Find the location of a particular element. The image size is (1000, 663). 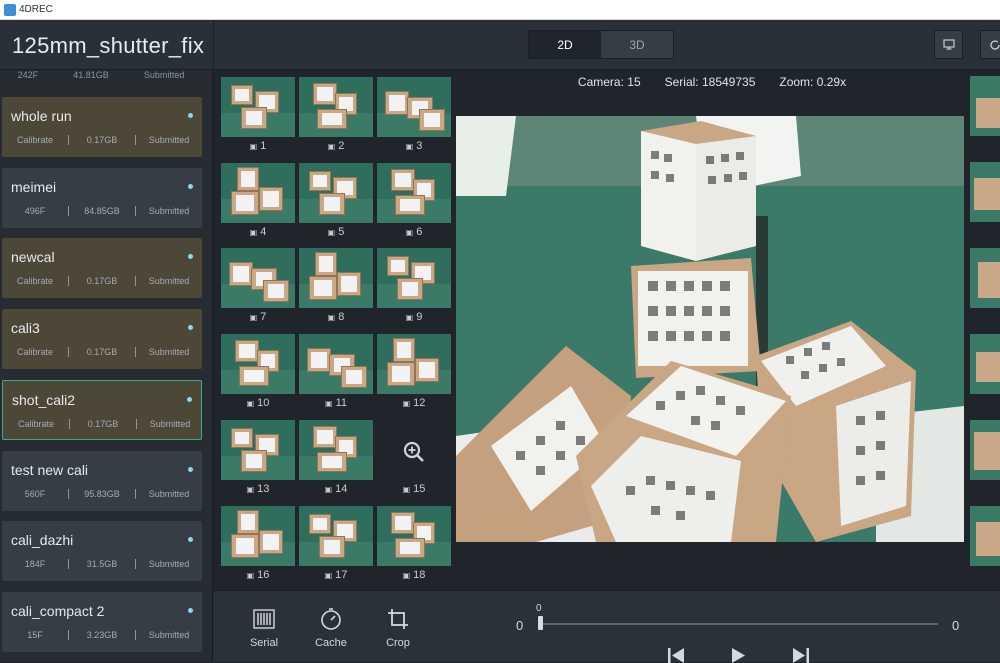

shot-card-cali-dazhi: cali_dazhi 184F31.5GBSubmitted is located at coordinates (102, 551).